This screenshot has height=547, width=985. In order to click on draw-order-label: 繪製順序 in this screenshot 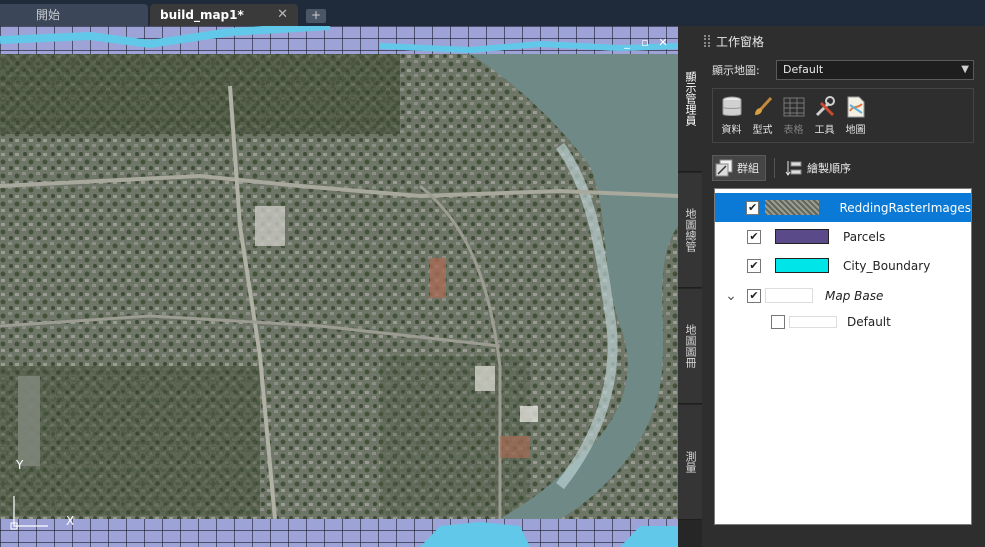, I will do `click(829, 168)`.